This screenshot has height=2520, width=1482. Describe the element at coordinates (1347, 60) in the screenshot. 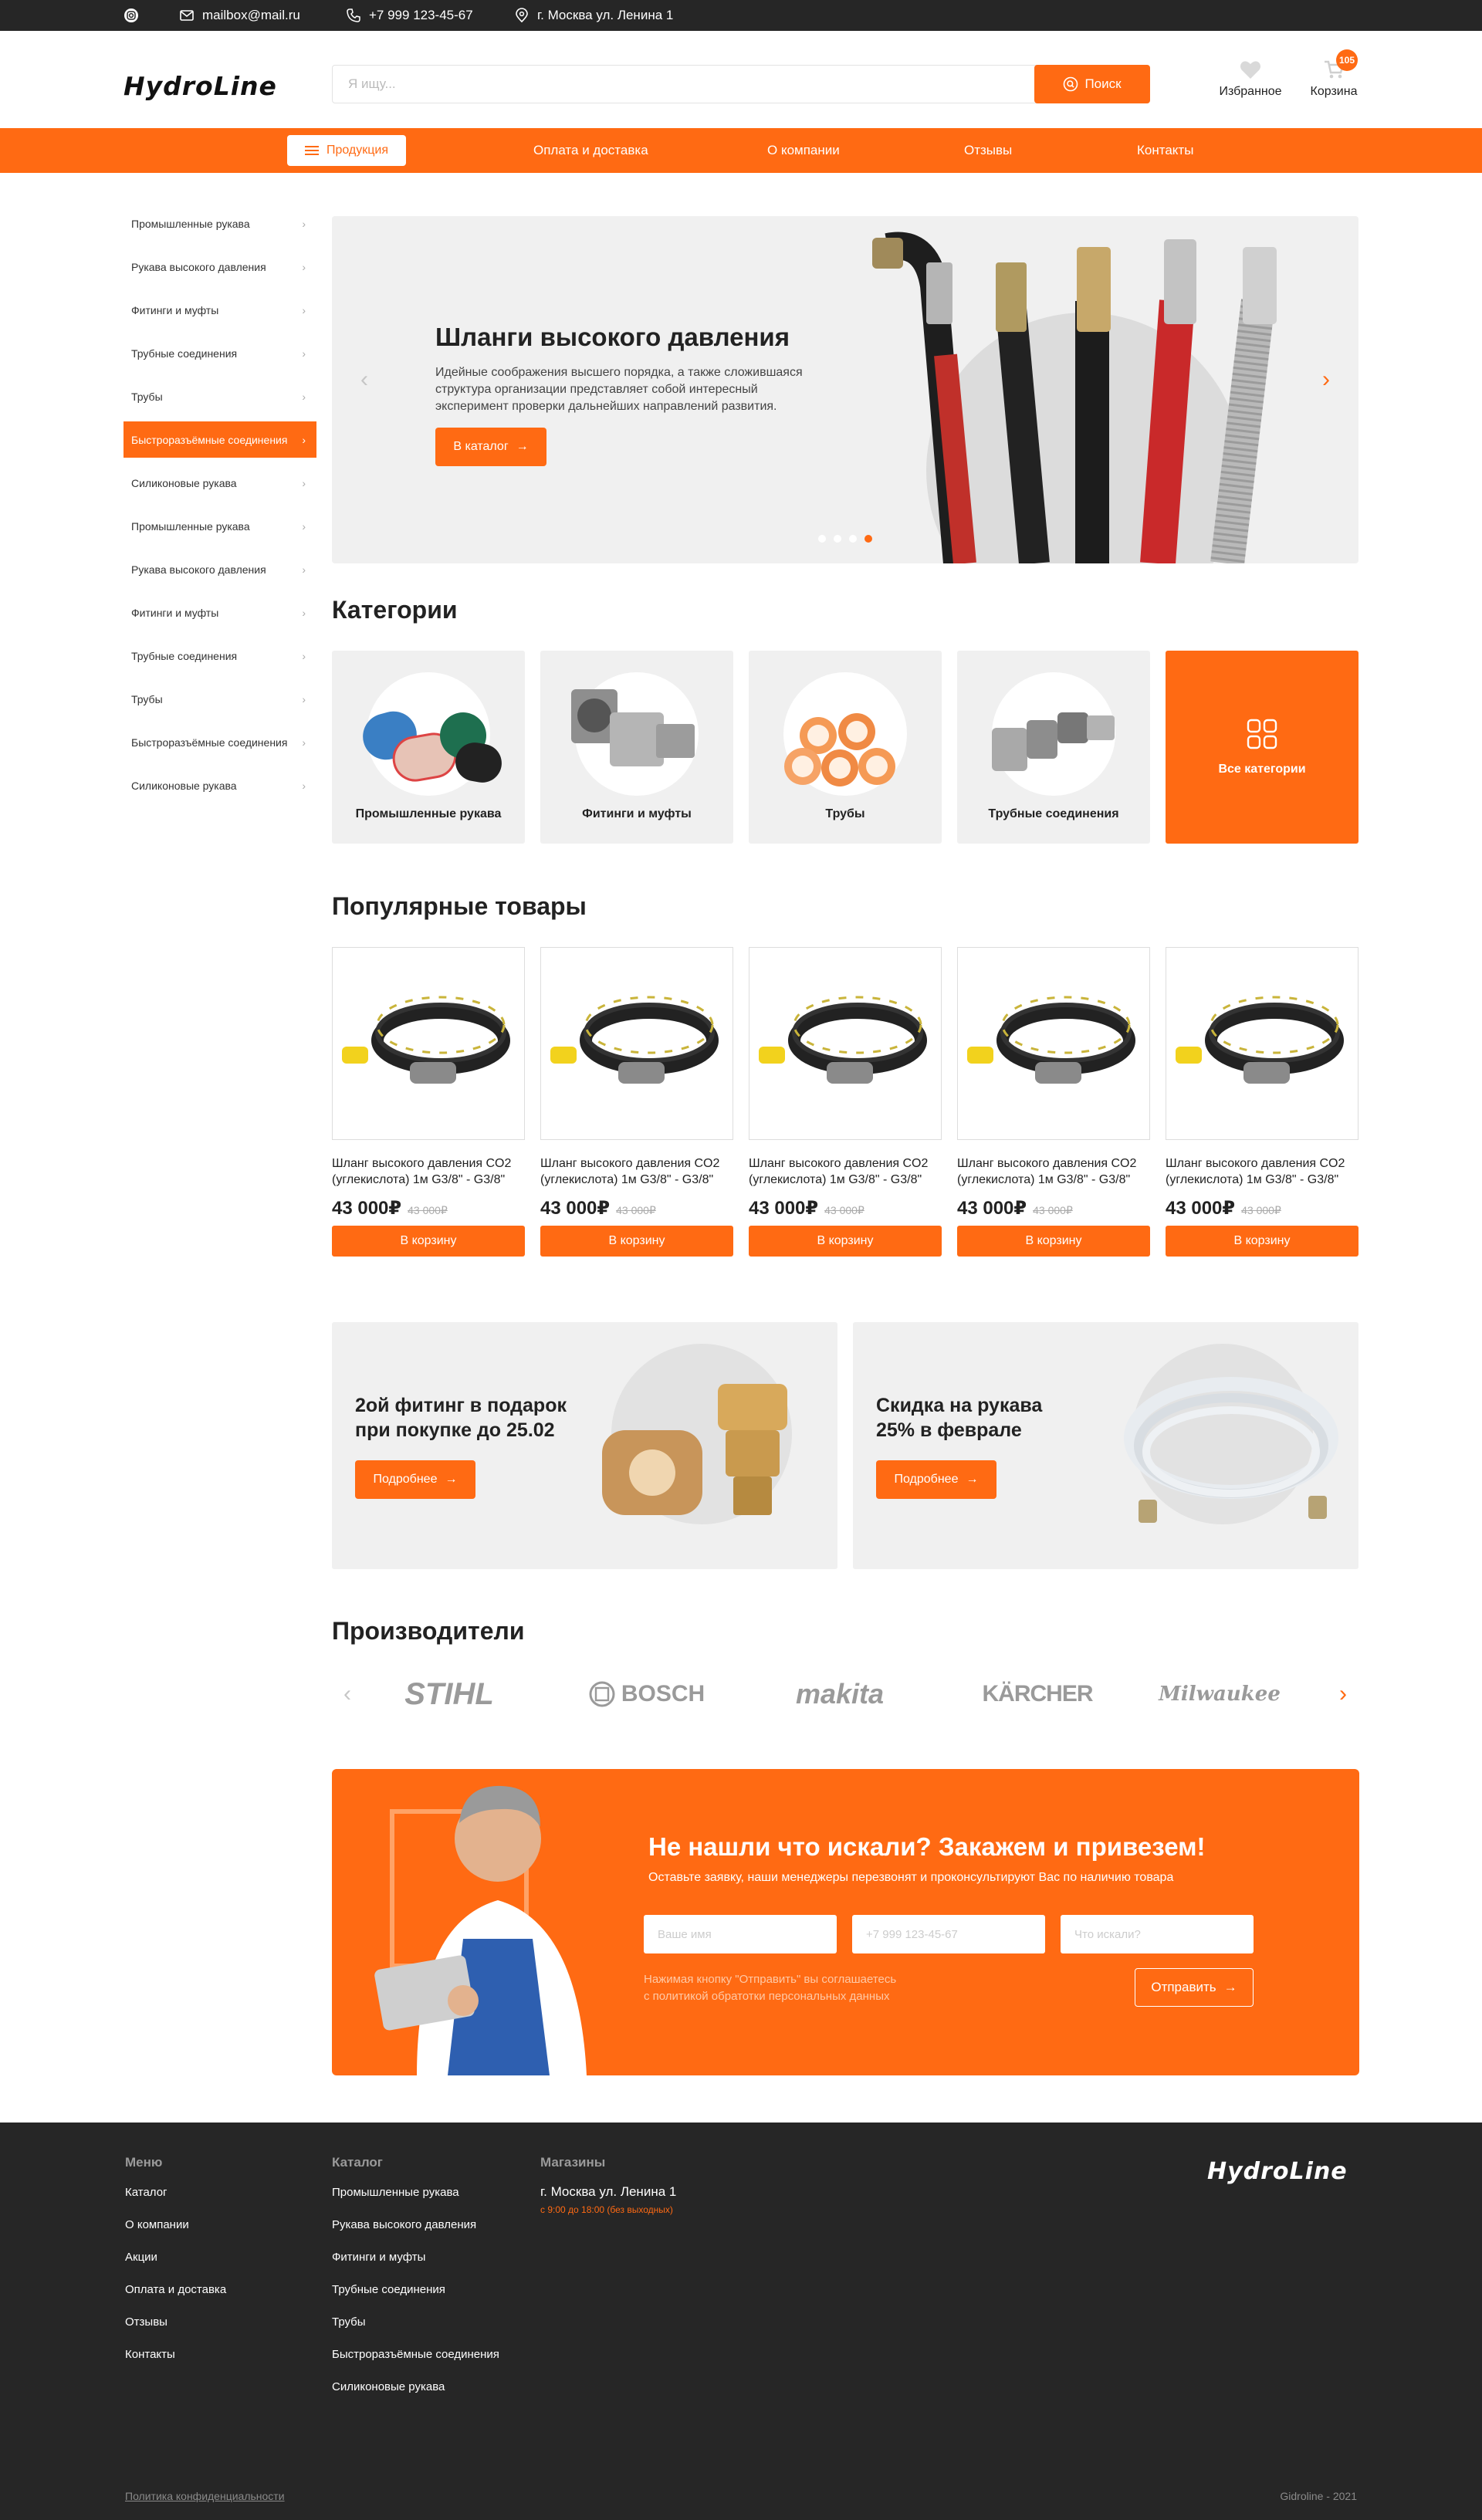

I see `cart-count-badge: 105` at that location.